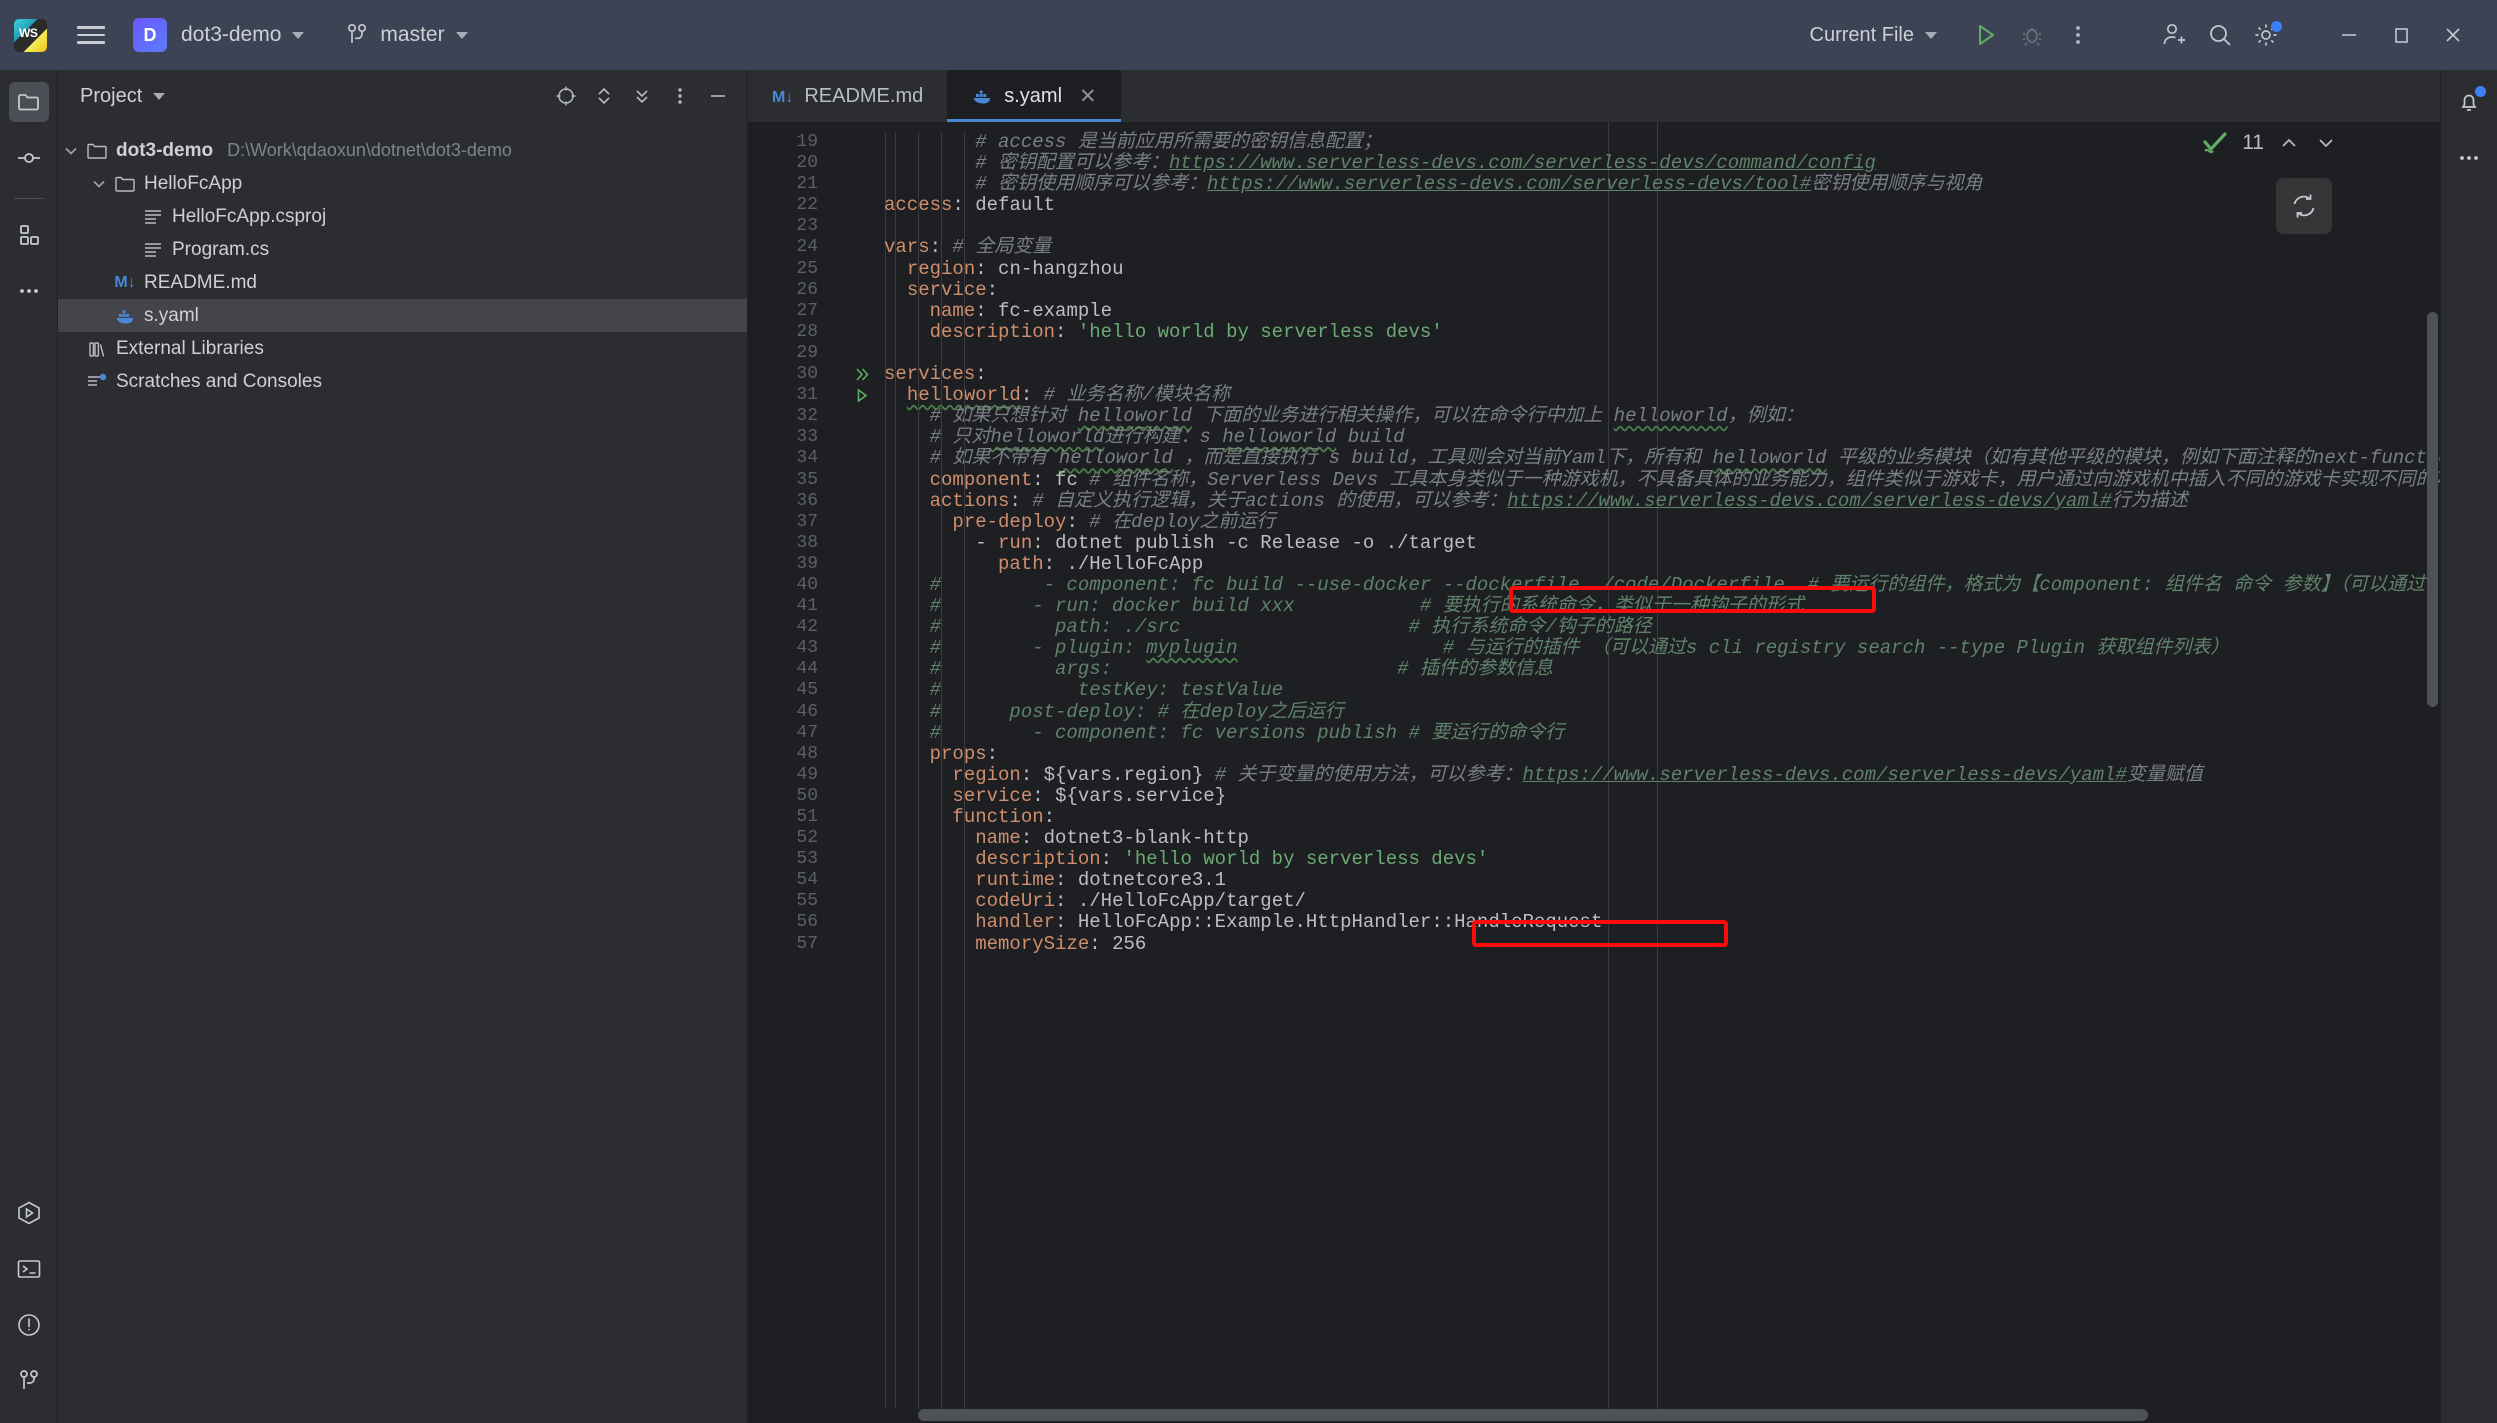 The height and width of the screenshot is (1423, 2497). I want to click on project-panel-title-button: Project, so click(123, 96).